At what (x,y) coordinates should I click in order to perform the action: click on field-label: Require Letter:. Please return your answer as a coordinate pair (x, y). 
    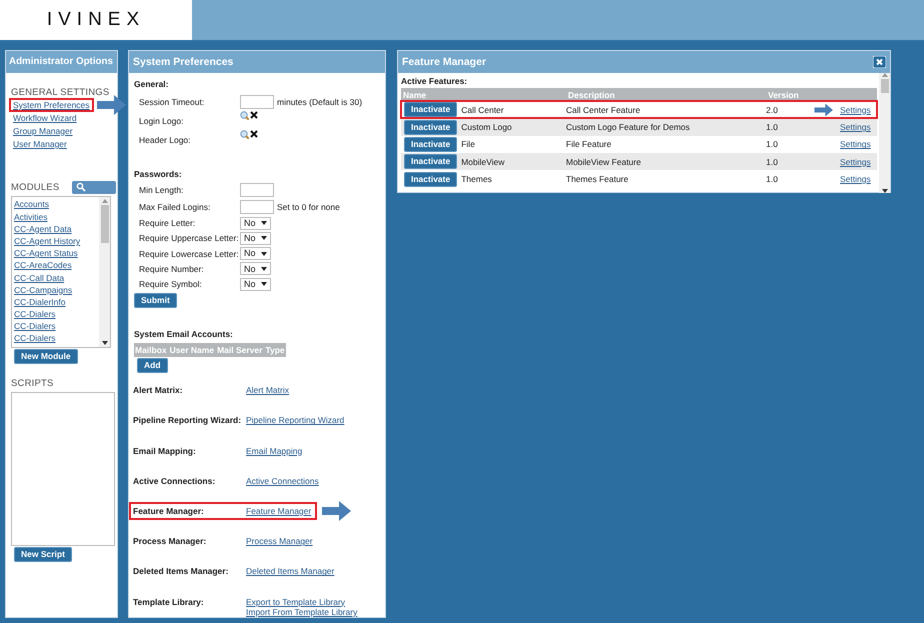
    Looking at the image, I should click on (167, 223).